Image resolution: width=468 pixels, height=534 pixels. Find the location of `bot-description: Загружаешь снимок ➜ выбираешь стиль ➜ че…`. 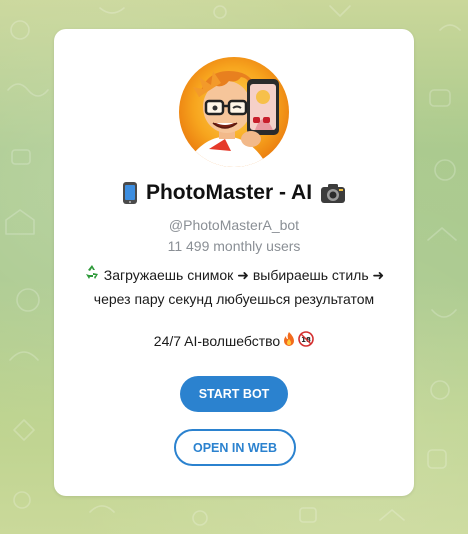

bot-description: Загружаешь снимок ➜ выбираешь стиль ➜ че… is located at coordinates (234, 287).